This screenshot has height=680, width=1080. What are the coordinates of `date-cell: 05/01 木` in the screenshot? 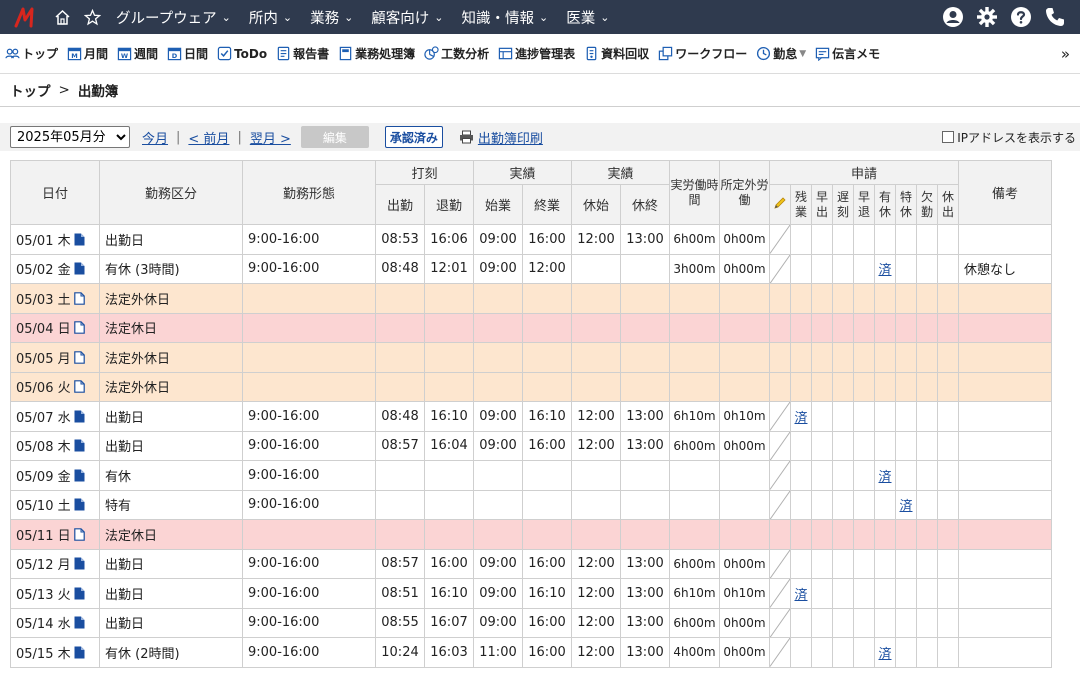 It's located at (55, 239).